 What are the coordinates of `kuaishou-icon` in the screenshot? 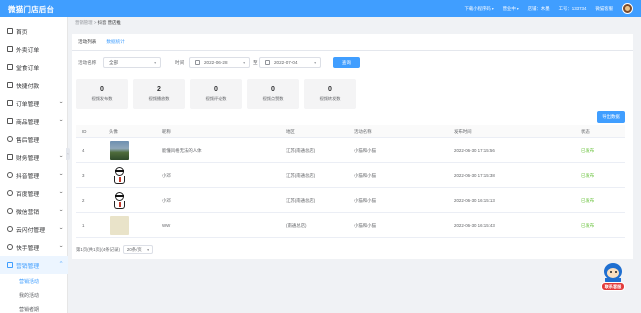 It's located at (10, 247).